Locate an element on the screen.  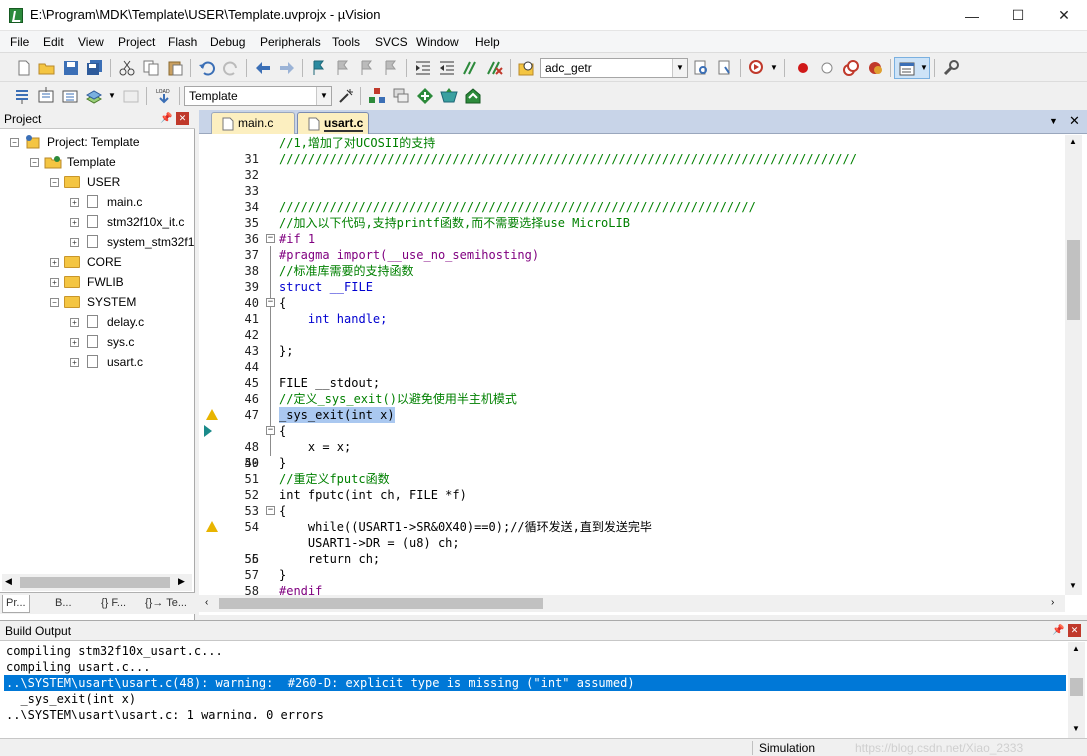
paste-icon is located at coordinates (175, 68).